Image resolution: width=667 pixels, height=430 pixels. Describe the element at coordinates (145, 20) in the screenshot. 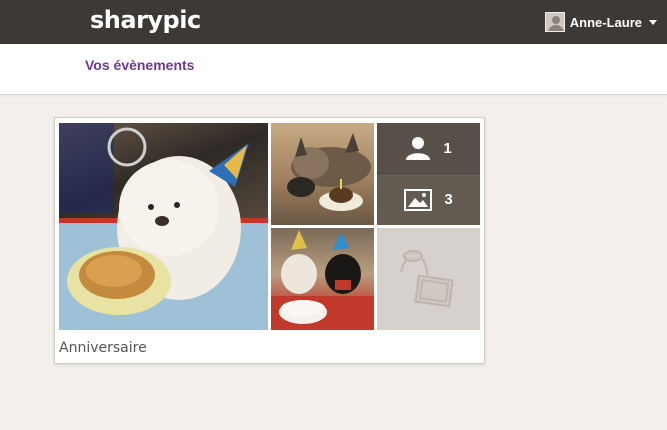

I see `logo: sharypic` at that location.